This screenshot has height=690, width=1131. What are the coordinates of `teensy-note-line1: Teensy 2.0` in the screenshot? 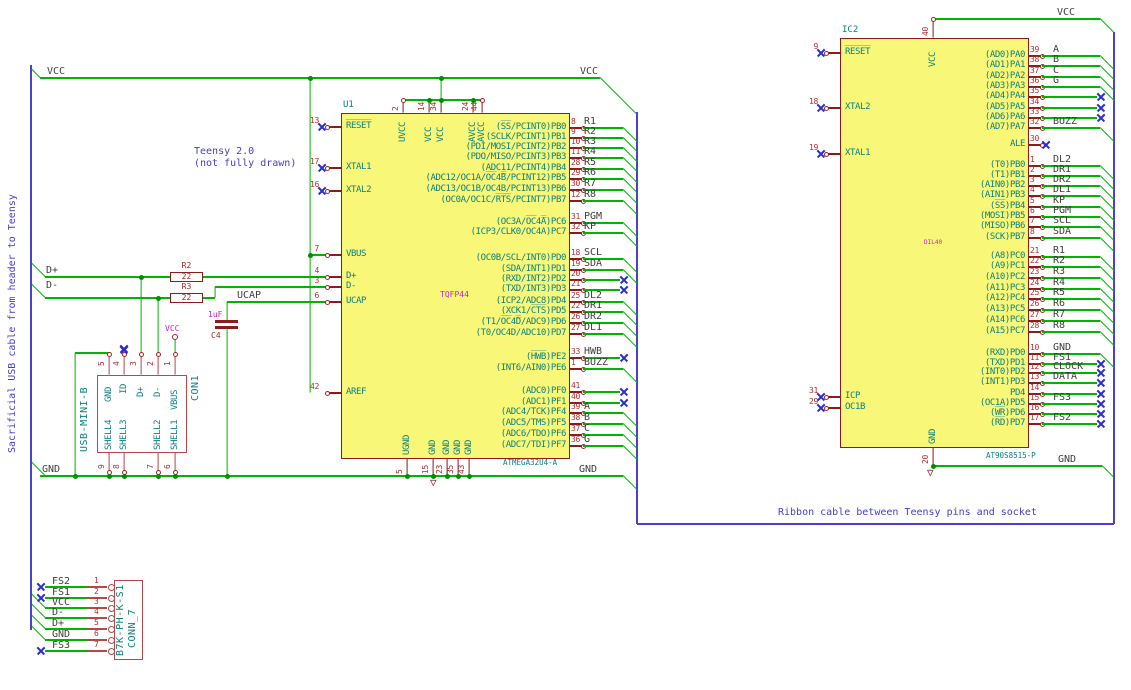 It's located at (224, 151).